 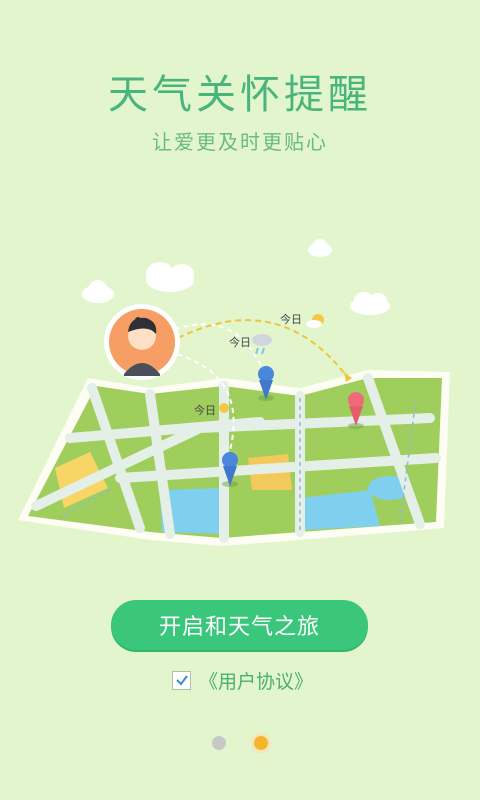 I want to click on avatar, so click(x=142, y=342).